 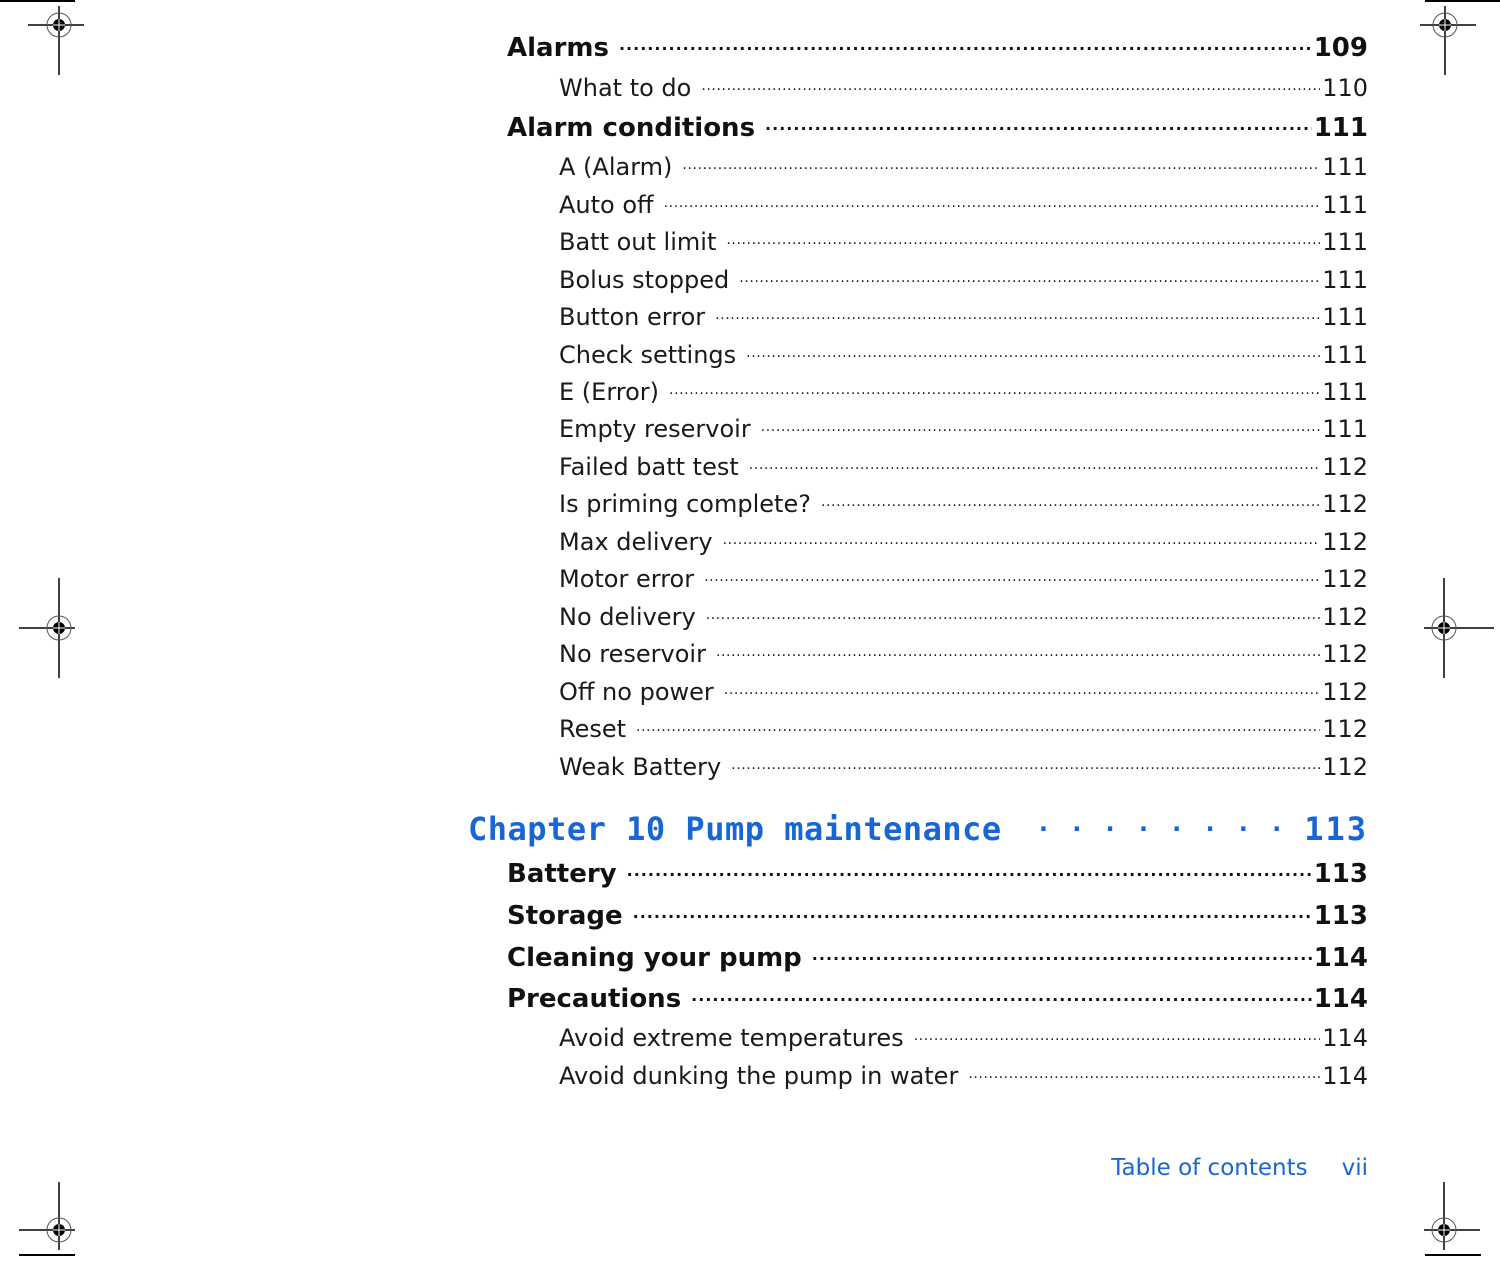 I want to click on toc-subsection-entry: What to do 110, so click(x=963, y=87).